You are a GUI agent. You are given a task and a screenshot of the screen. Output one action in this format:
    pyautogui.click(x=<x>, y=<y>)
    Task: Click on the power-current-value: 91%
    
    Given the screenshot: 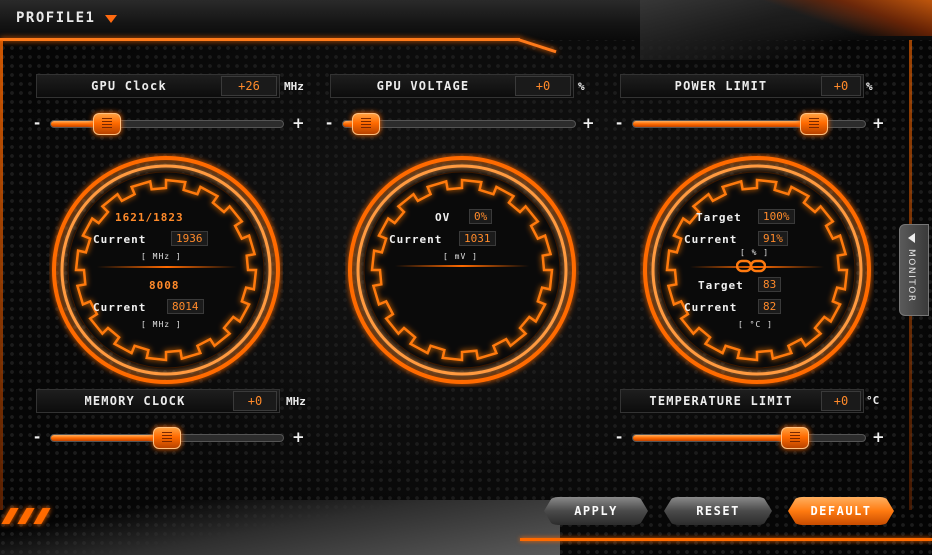 What is the action you would take?
    pyautogui.click(x=773, y=238)
    